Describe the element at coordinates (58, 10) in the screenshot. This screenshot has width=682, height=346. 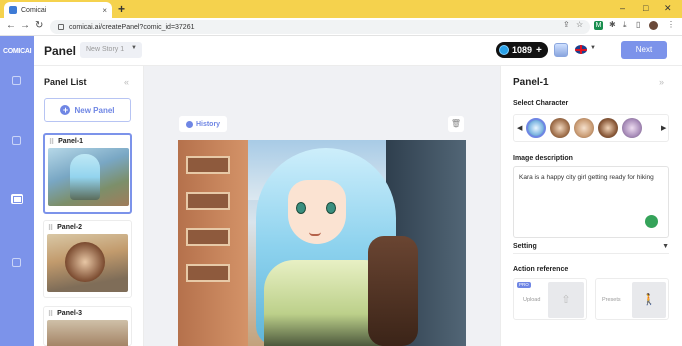
I see `browser-tab: Comicai ×` at that location.